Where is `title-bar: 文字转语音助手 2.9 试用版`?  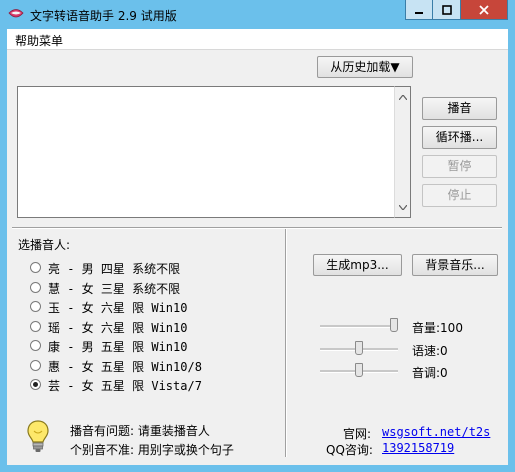 title-bar: 文字转语音助手 2.9 试用版 is located at coordinates (257, 15).